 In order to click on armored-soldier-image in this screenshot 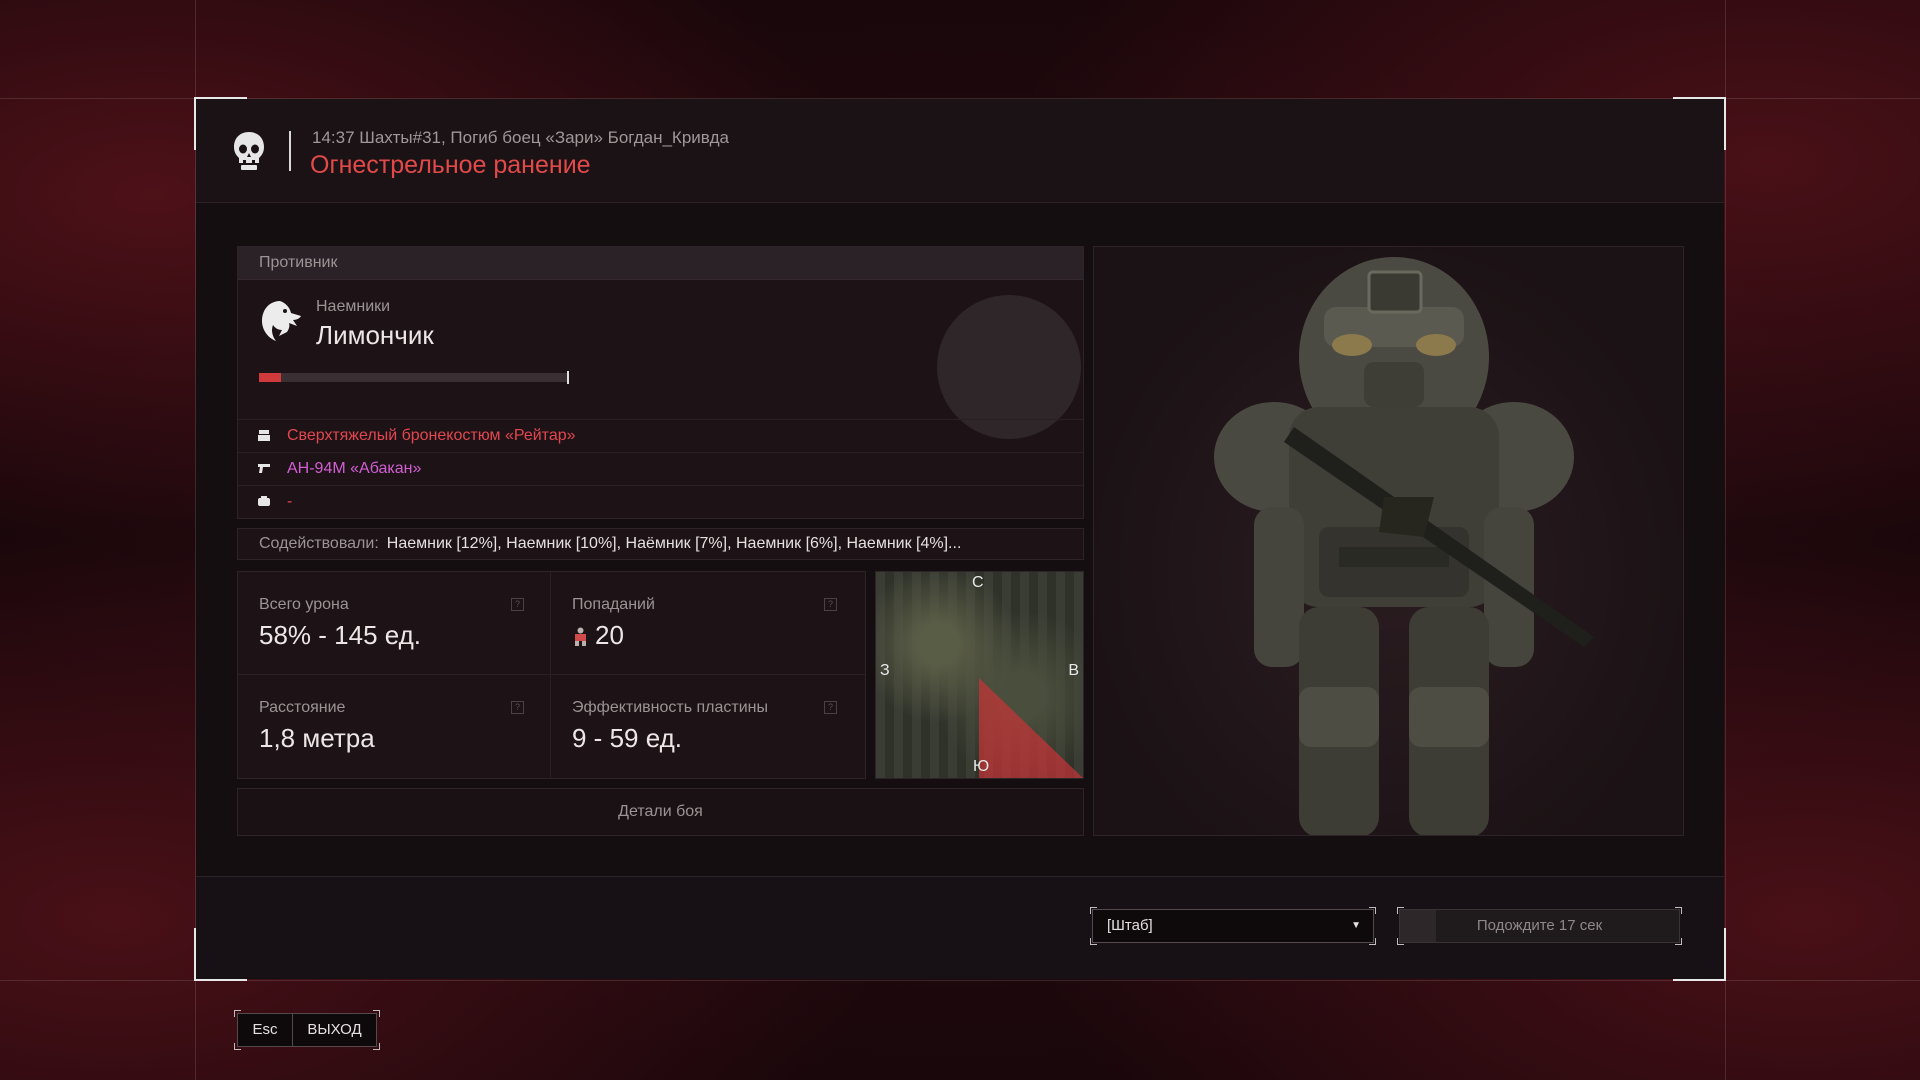, I will do `click(1404, 546)`.